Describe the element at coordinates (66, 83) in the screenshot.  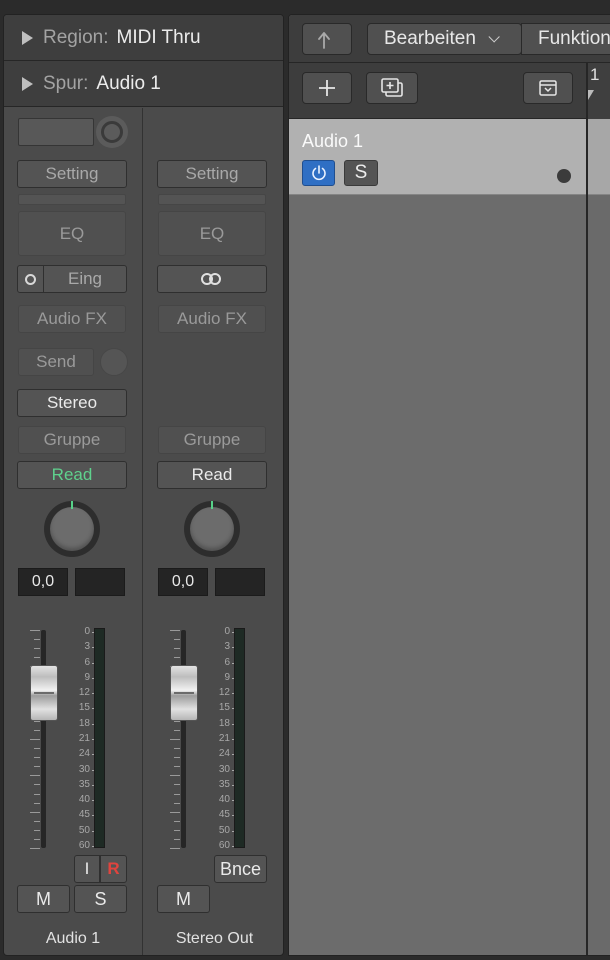
I see `track-label: Spur:` at that location.